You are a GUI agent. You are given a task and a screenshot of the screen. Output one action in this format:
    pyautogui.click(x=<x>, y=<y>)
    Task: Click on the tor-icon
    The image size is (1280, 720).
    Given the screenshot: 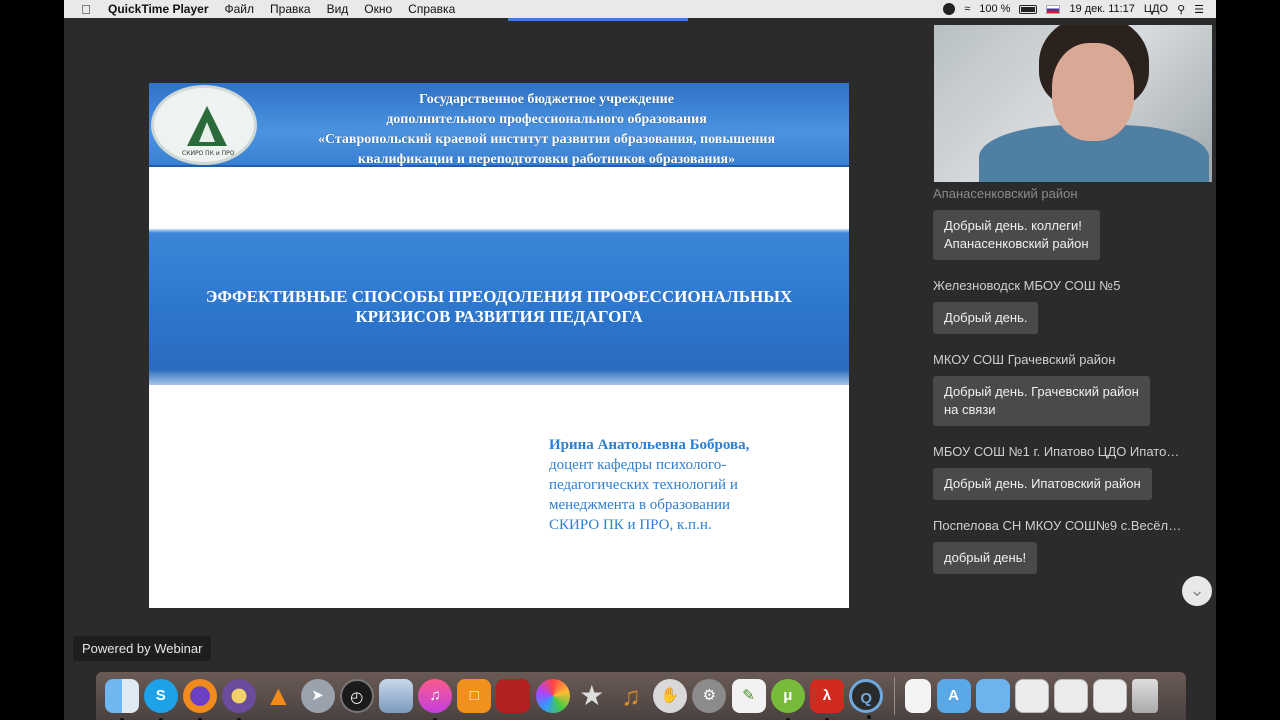 What is the action you would take?
    pyautogui.click(x=239, y=699)
    